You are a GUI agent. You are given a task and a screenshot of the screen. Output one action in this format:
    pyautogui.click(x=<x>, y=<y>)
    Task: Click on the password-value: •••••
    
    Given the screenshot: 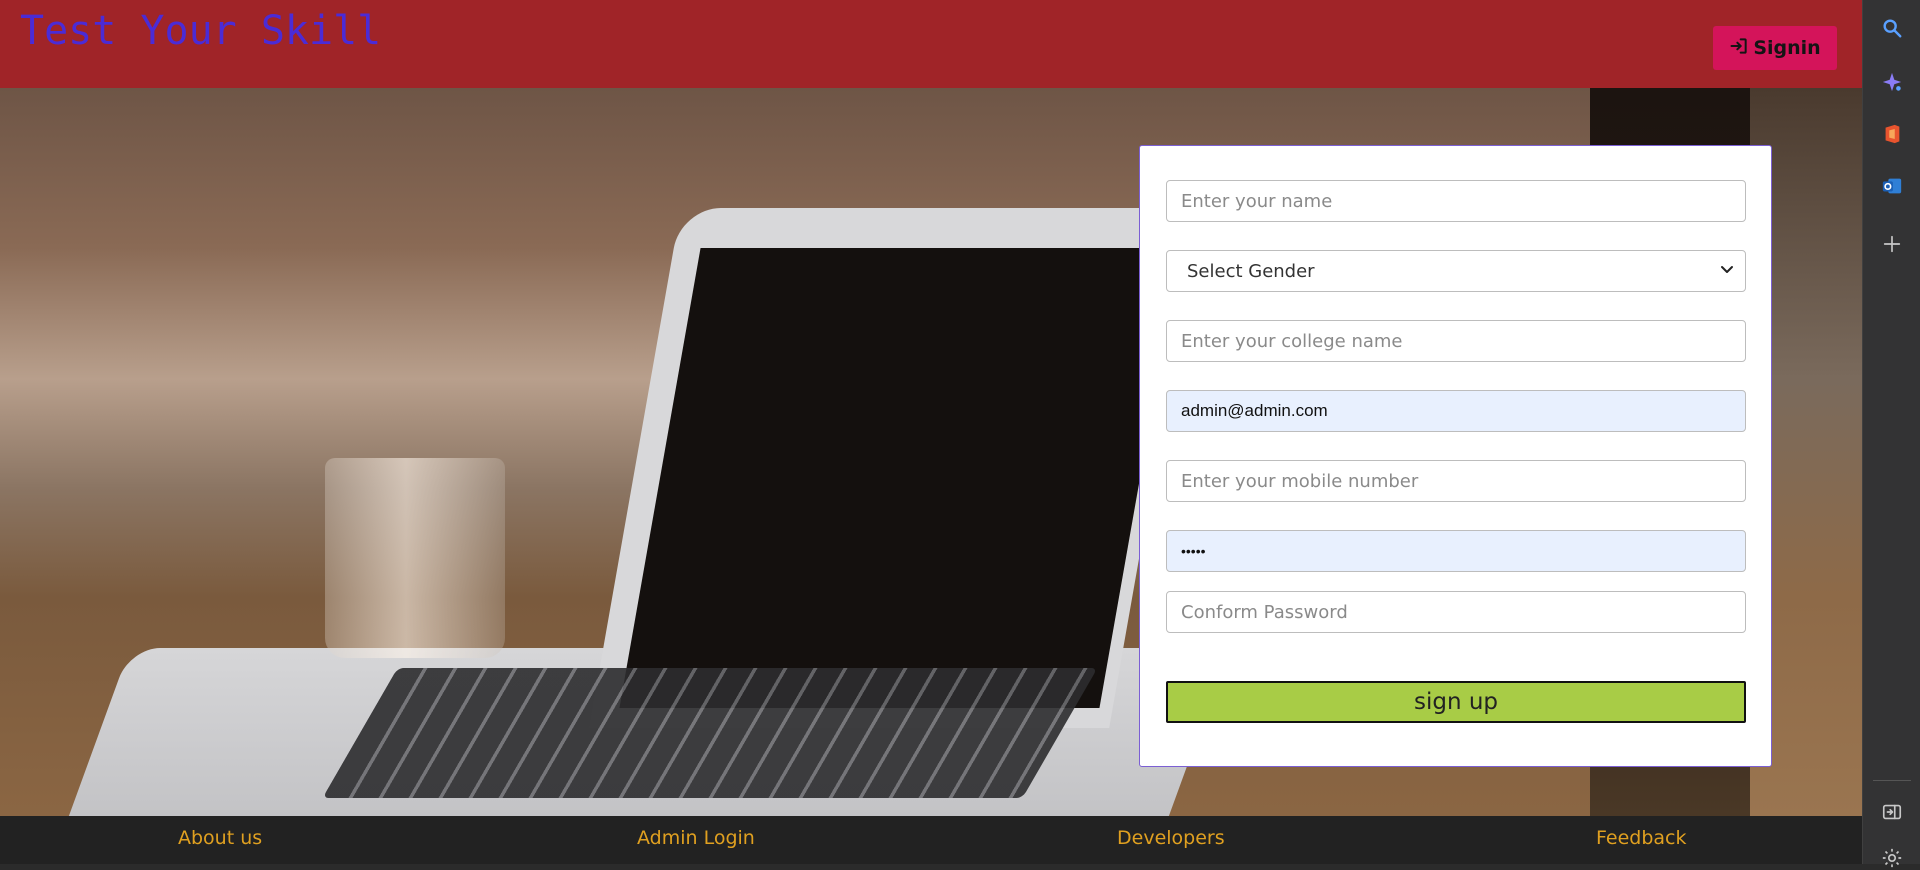 What is the action you would take?
    pyautogui.click(x=1193, y=551)
    